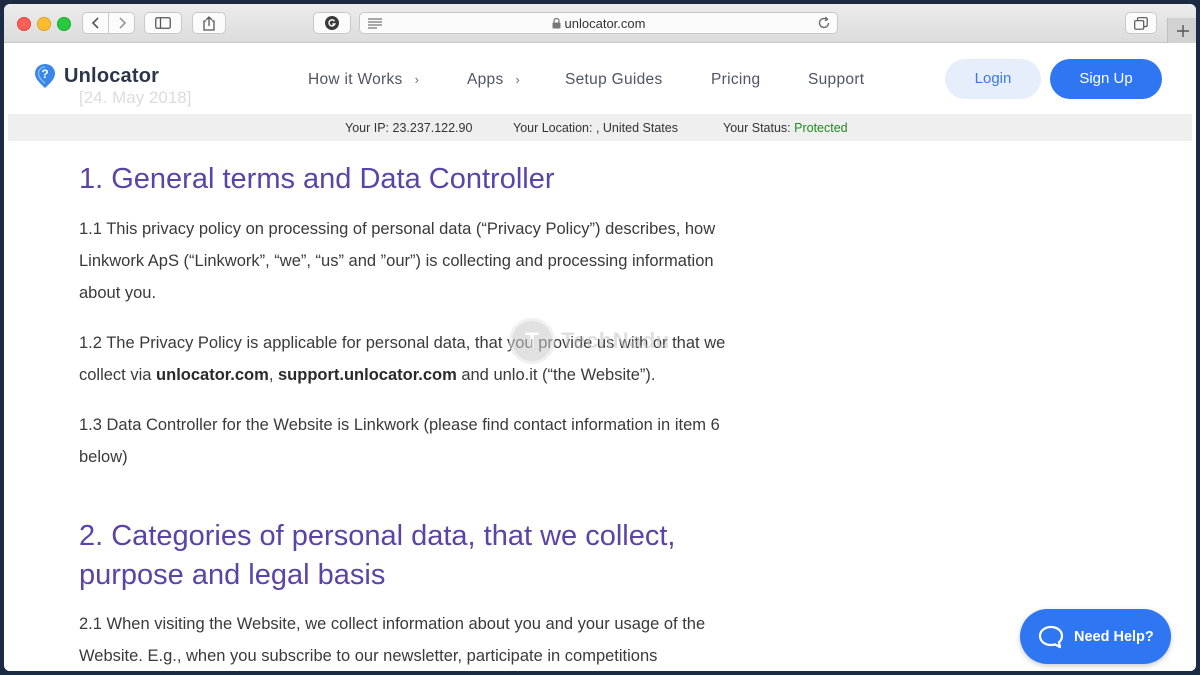 This screenshot has height=675, width=1200. I want to click on plus-icon, so click(1182, 30).